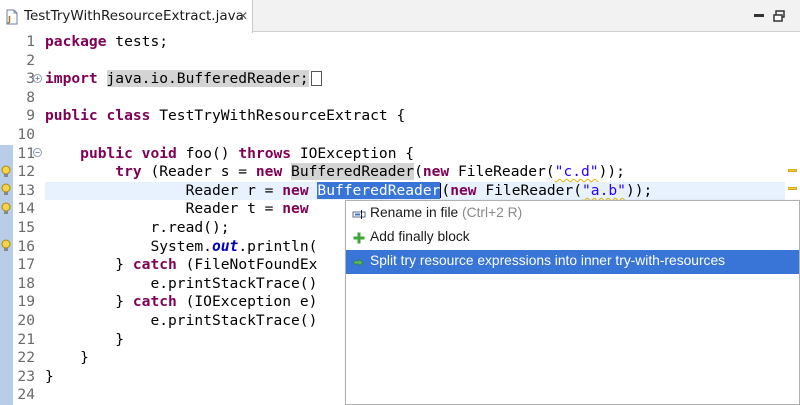 The image size is (800, 405). I want to click on quick-assist-item-add-finally: Add finally block, so click(572, 238).